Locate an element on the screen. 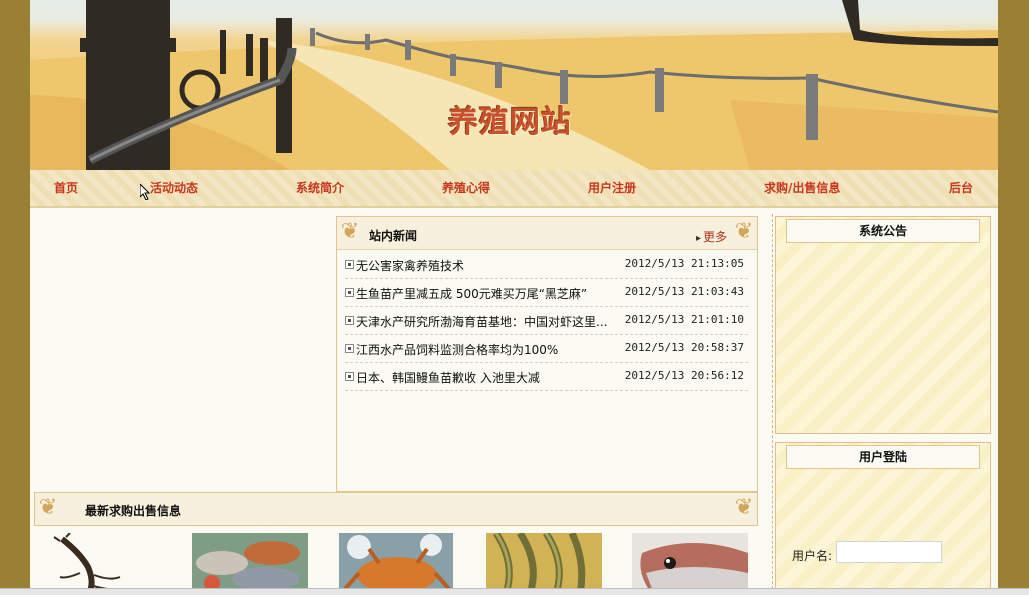 Image resolution: width=1029 pixels, height=595 pixels. news-item: 无公害家禽养殖技术 2012/5/13 21:13:05 is located at coordinates (546, 265).